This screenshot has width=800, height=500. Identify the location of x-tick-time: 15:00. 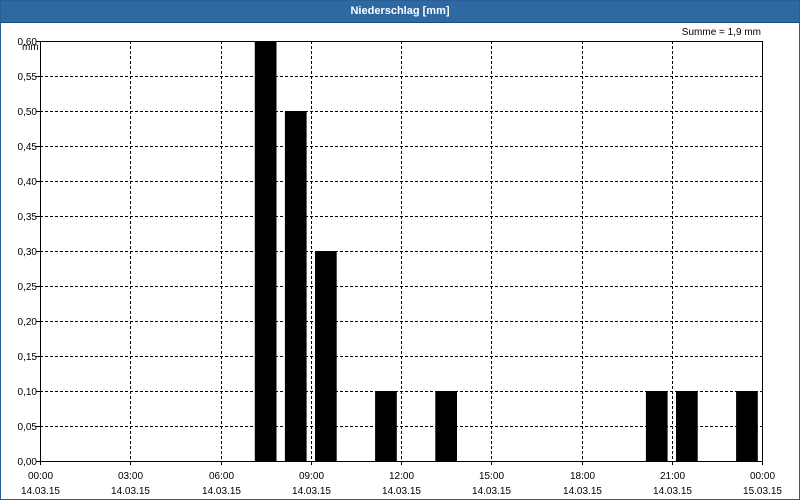
(491, 476).